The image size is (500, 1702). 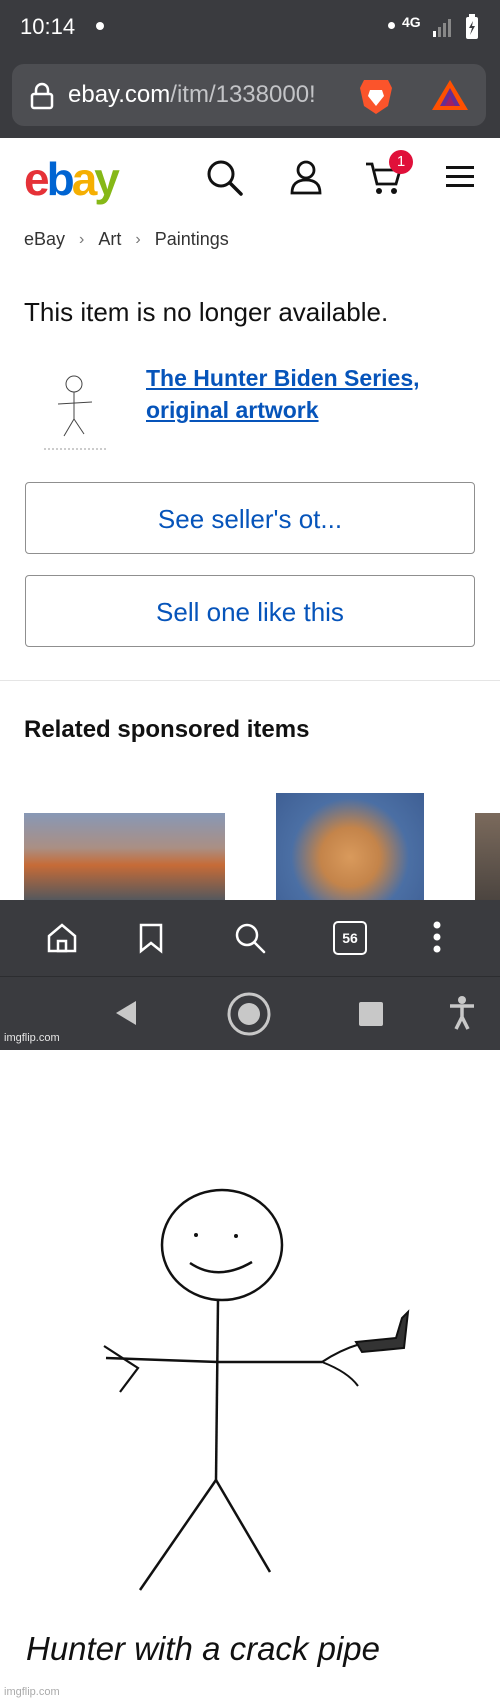 What do you see at coordinates (42, 96) in the screenshot?
I see `lock-icon` at bounding box center [42, 96].